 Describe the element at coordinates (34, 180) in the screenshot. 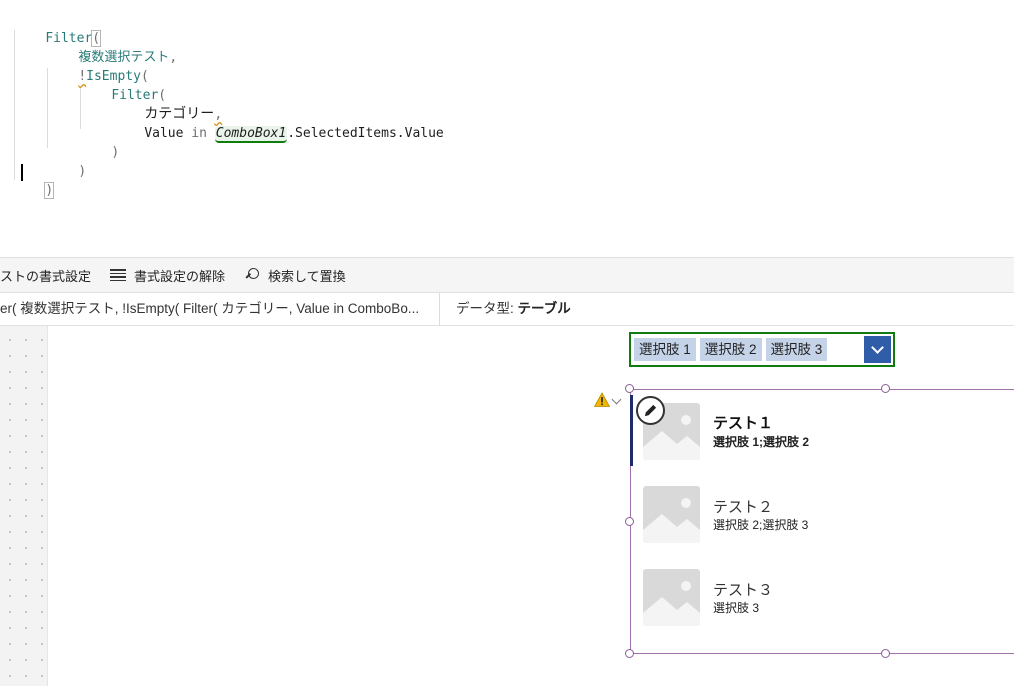

I see `code-line-9: )` at that location.